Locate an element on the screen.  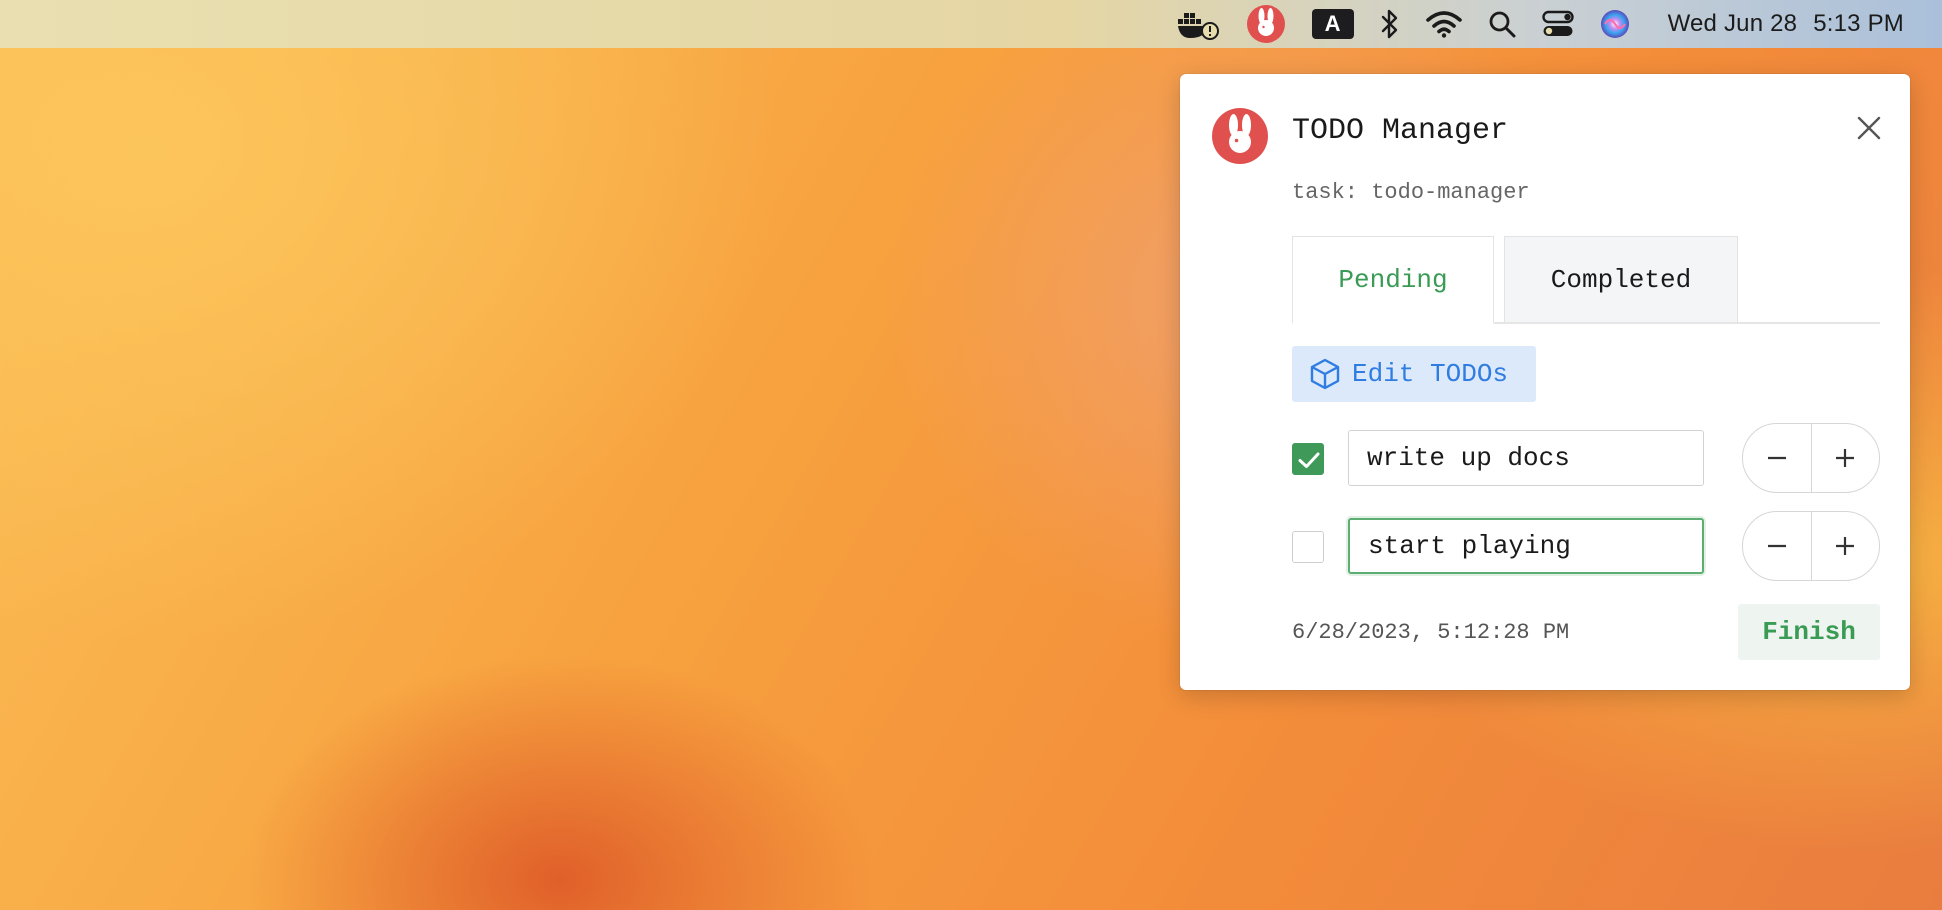
checkmark-icon is located at coordinates (1309, 460).